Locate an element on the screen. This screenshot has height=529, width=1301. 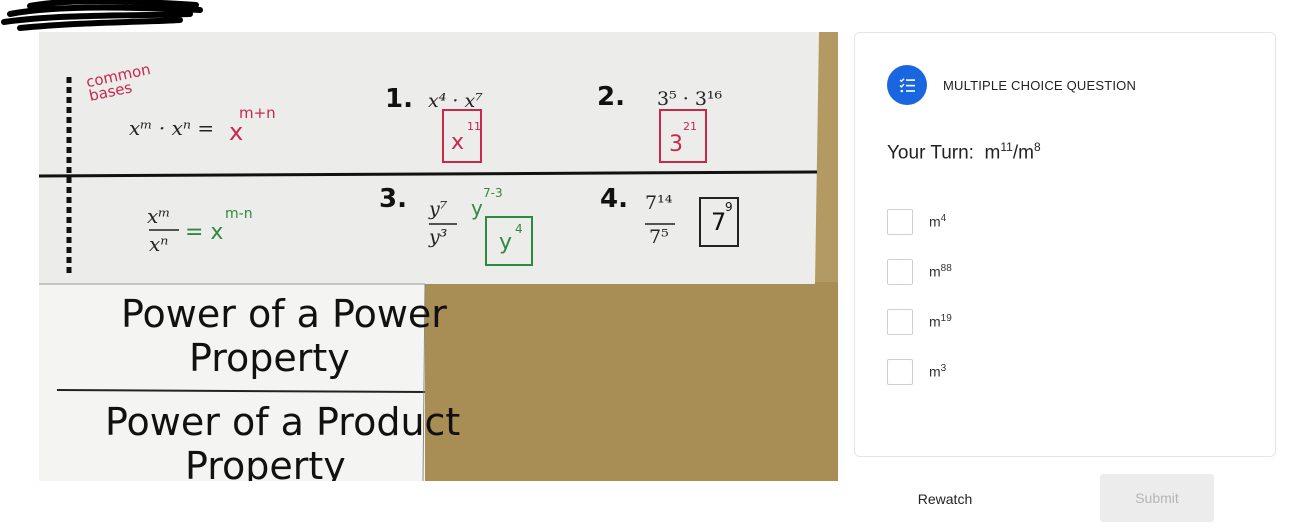
product-rule-result: x is located at coordinates (236, 132).